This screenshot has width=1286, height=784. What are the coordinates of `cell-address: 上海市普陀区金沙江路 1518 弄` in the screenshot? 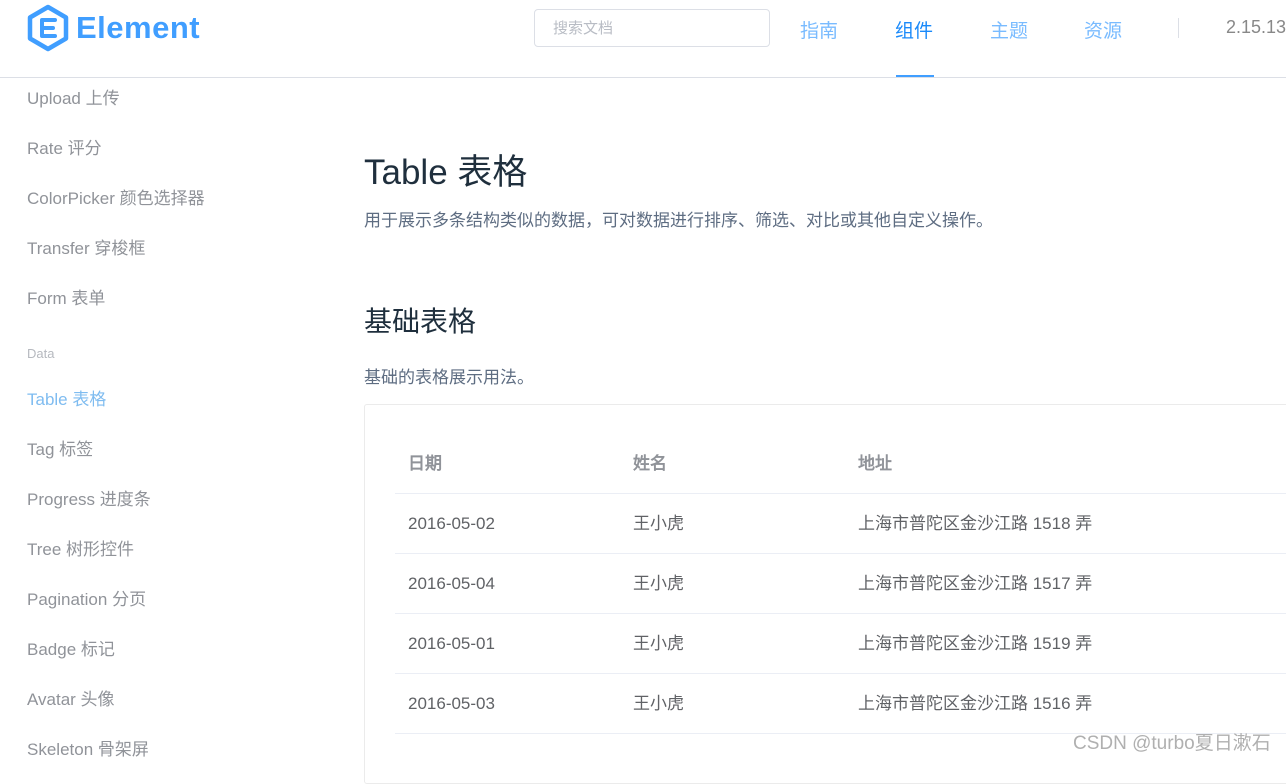 It's located at (975, 523).